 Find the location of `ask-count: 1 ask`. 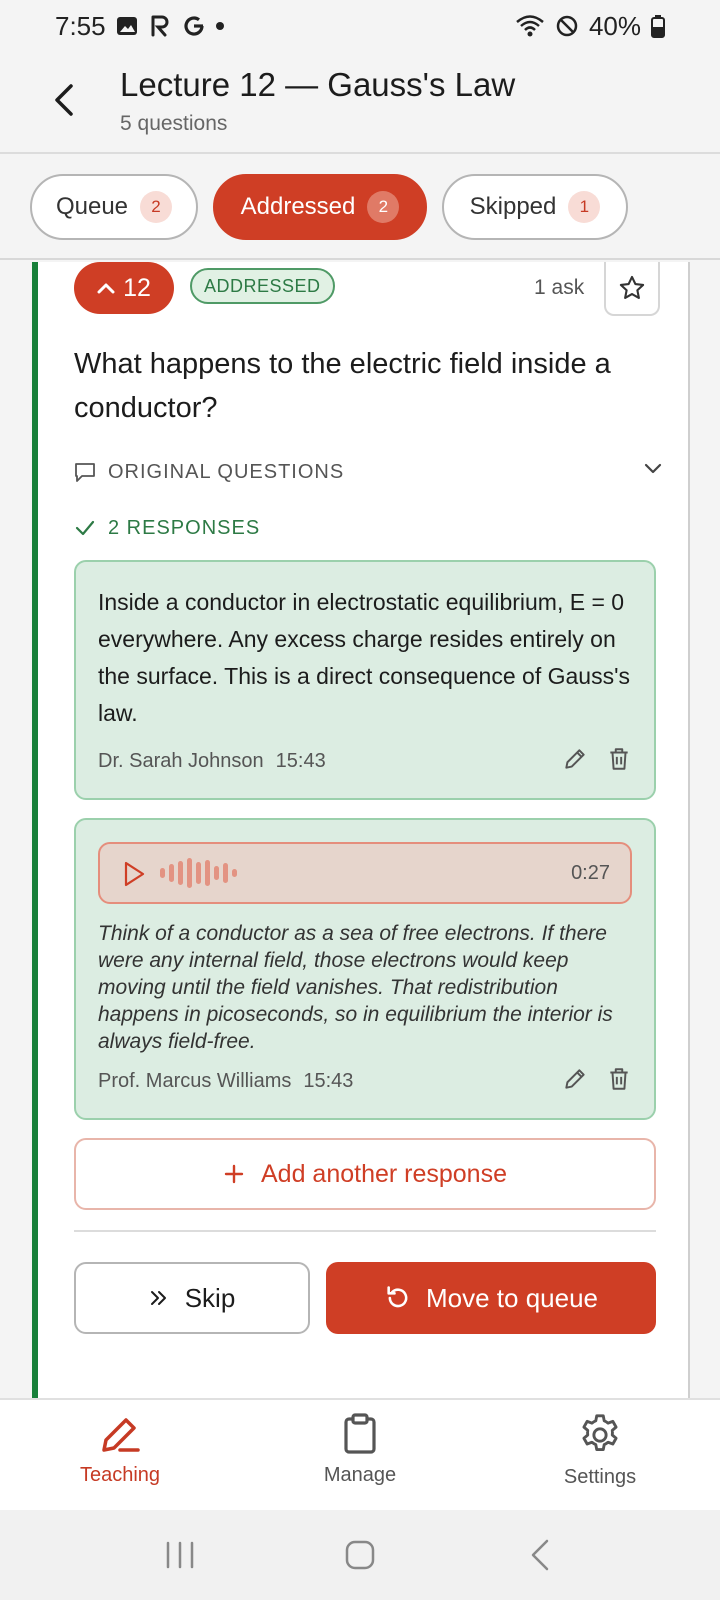

ask-count: 1 ask is located at coordinates (559, 287).